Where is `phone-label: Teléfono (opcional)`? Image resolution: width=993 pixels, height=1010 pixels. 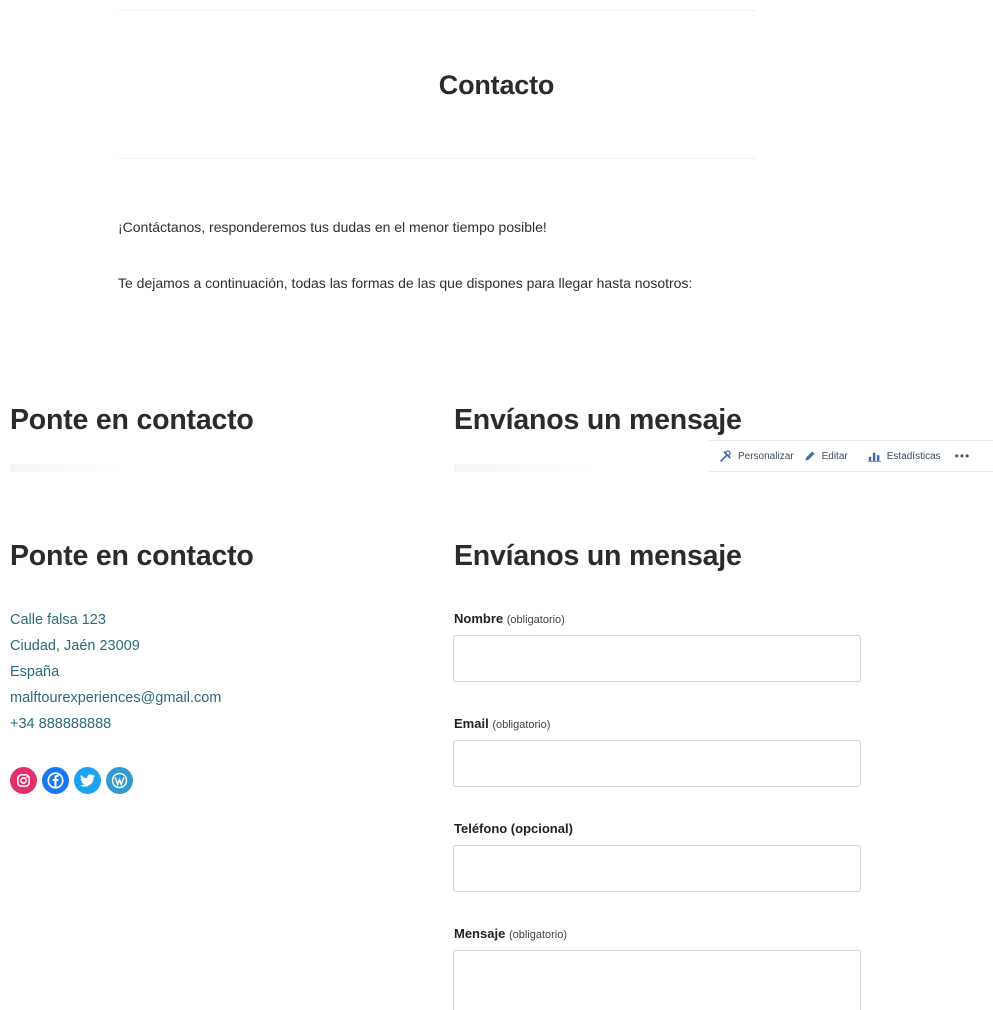 phone-label: Teléfono (opcional) is located at coordinates (513, 828).